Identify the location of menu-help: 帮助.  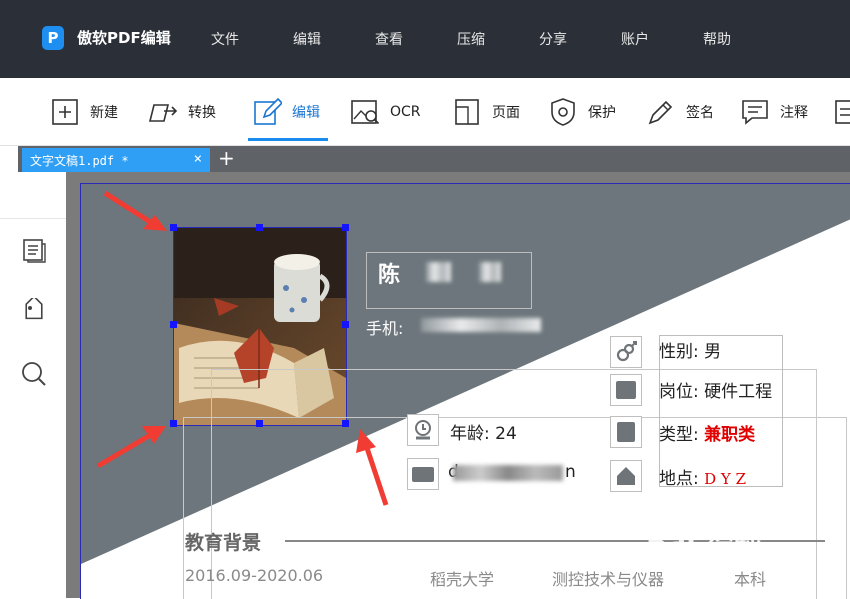
(717, 39).